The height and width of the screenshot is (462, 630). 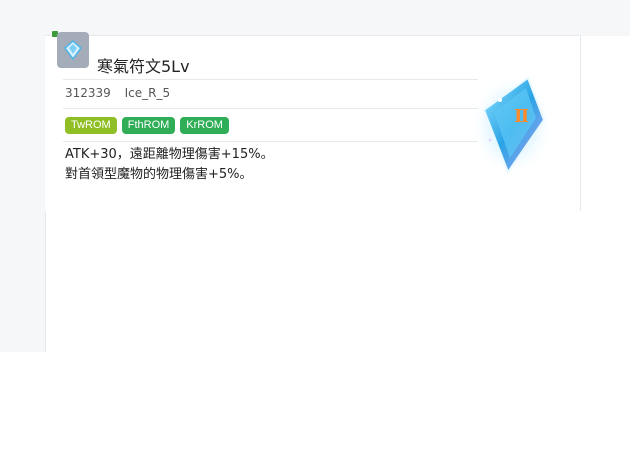 I want to click on tag-fthrom: FthROM, so click(x=148, y=125).